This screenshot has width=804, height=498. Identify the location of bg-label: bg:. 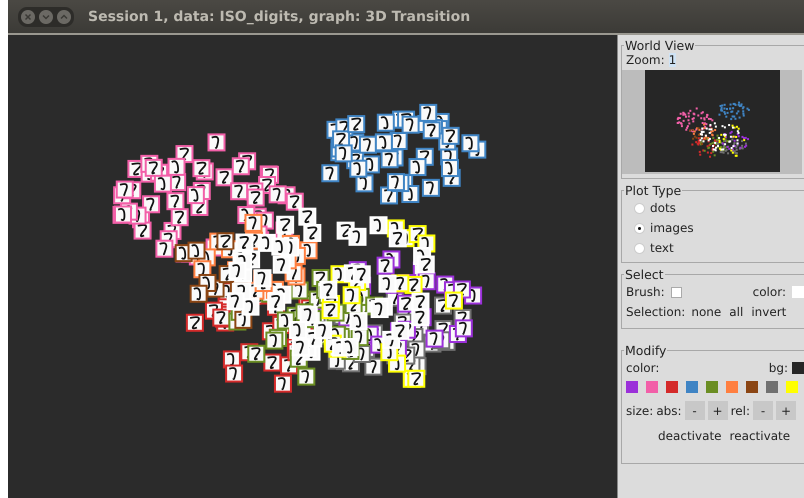
(778, 368).